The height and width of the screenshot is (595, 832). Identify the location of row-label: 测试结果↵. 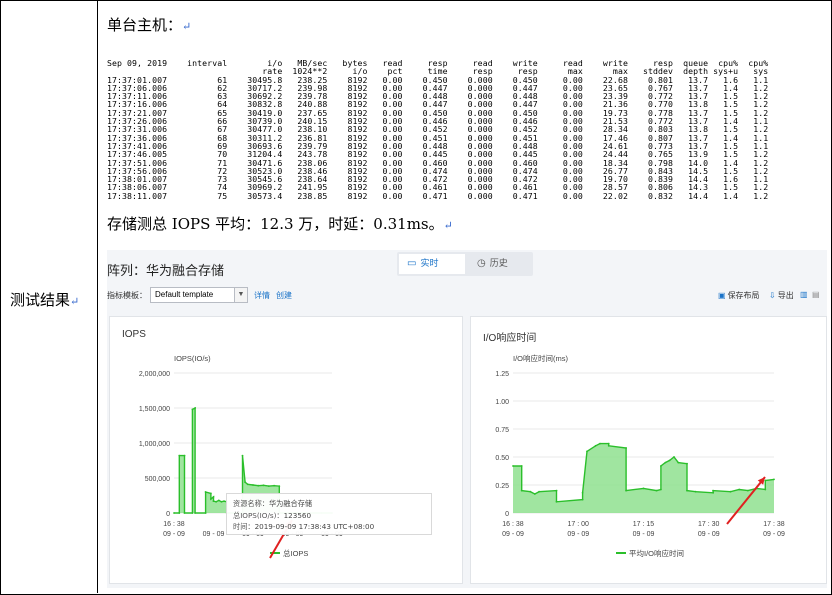
(45, 300).